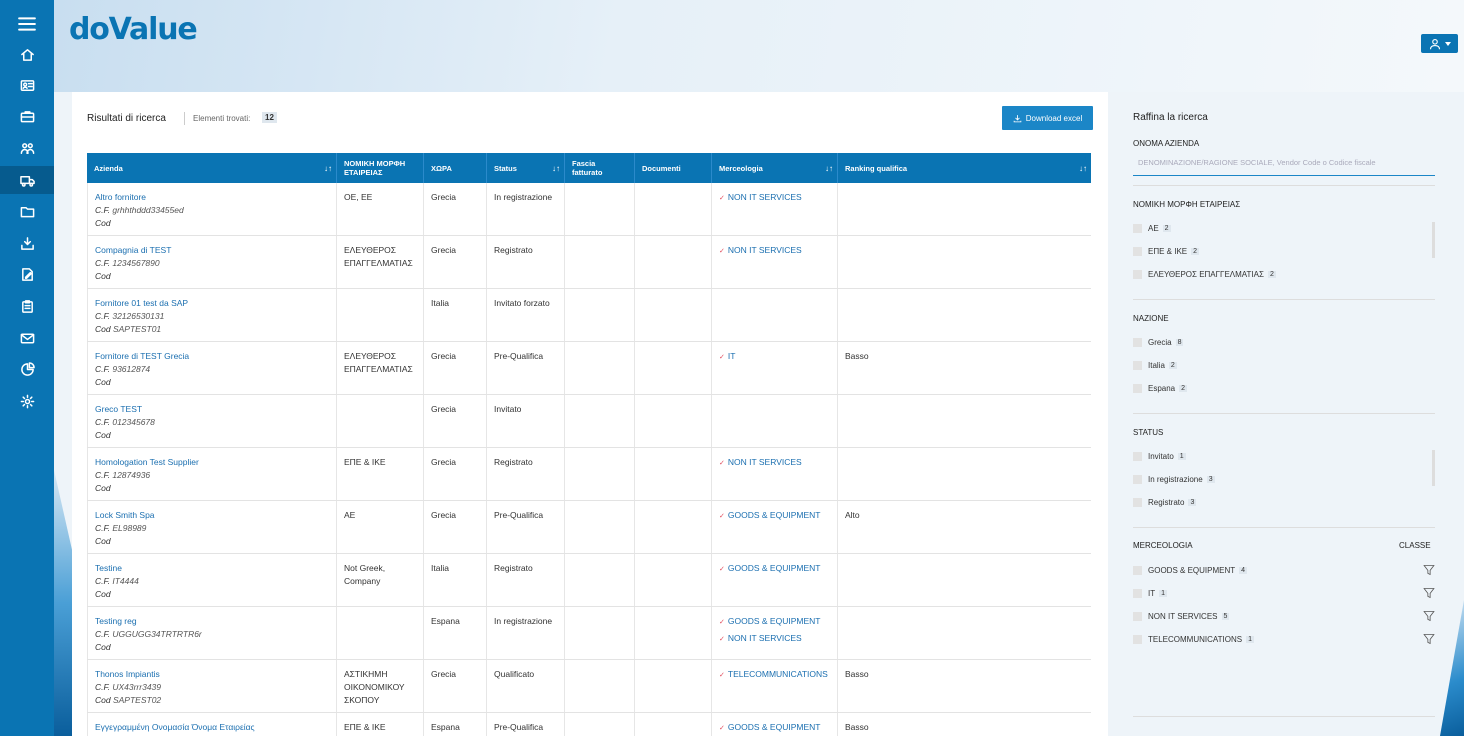 This screenshot has height=736, width=1464. I want to click on sidebar-item-jobs, so click(27, 116).